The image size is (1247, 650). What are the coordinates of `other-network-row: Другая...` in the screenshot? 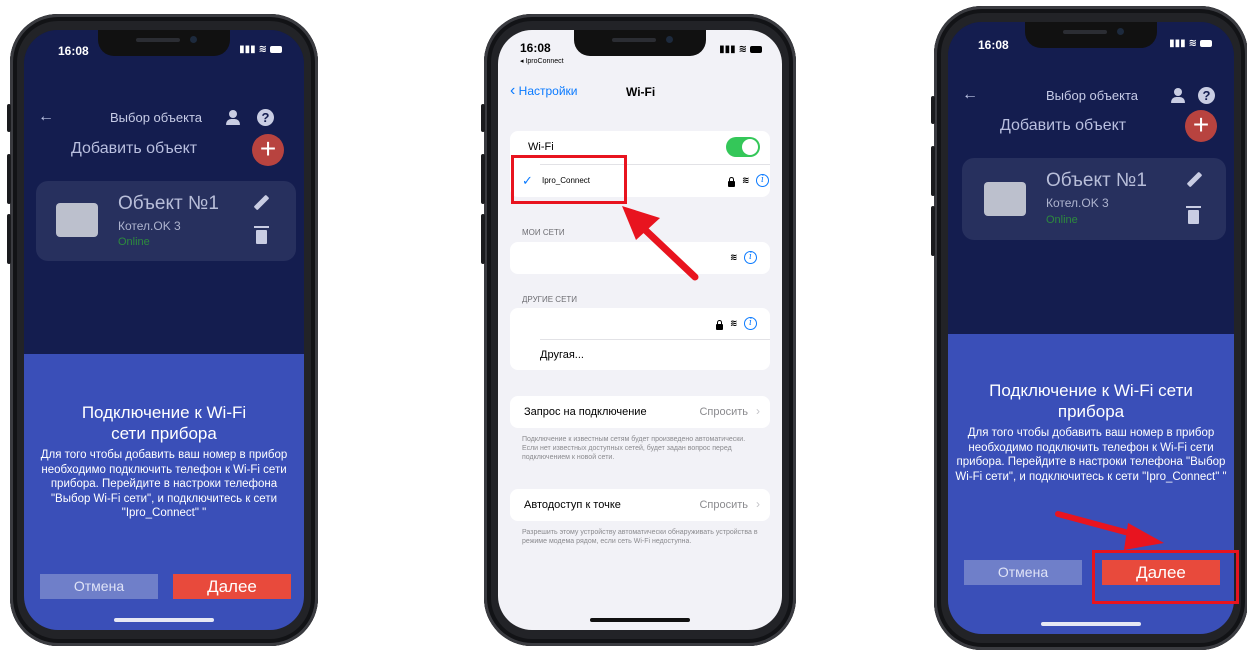 It's located at (562, 355).